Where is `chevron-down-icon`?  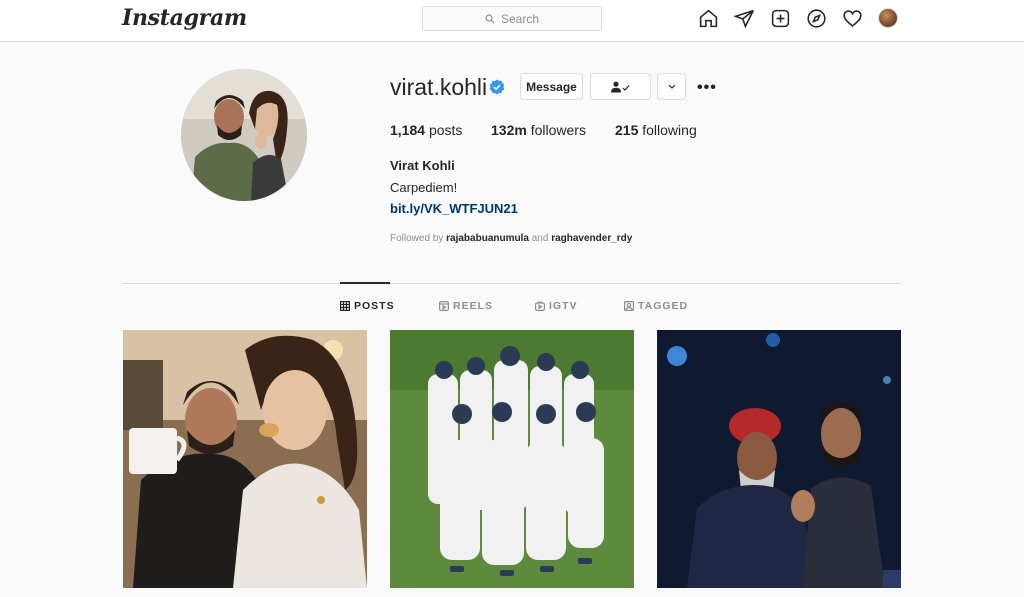
chevron-down-icon is located at coordinates (671, 86).